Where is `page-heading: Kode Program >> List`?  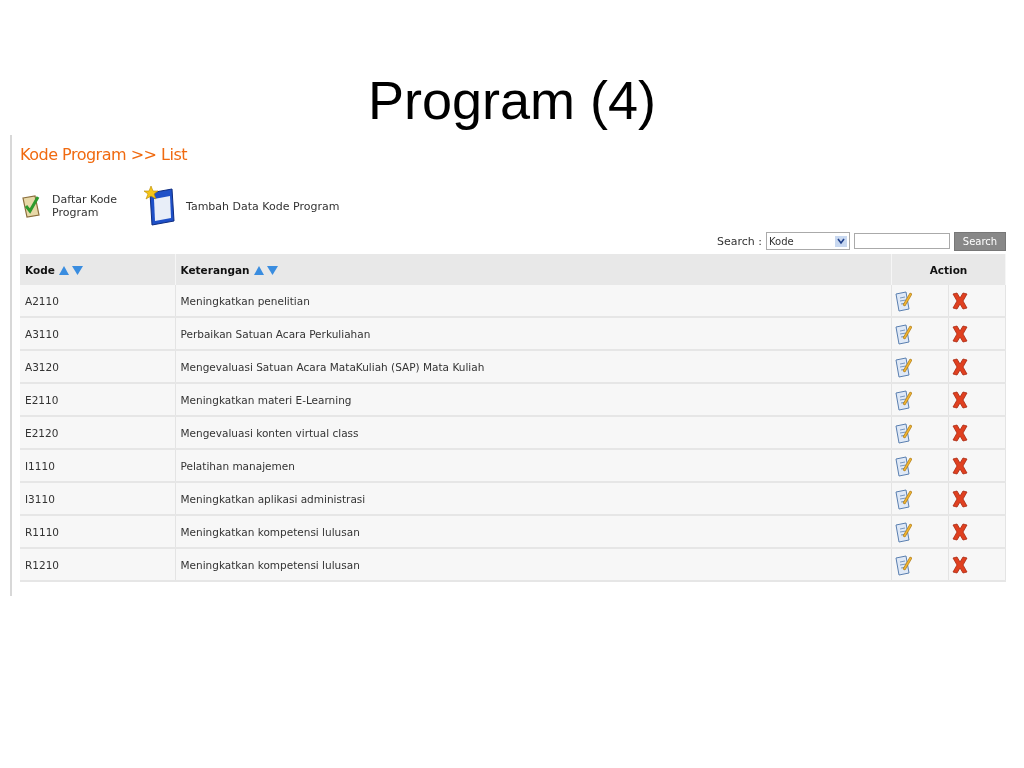
page-heading: Kode Program >> List is located at coordinates (104, 154).